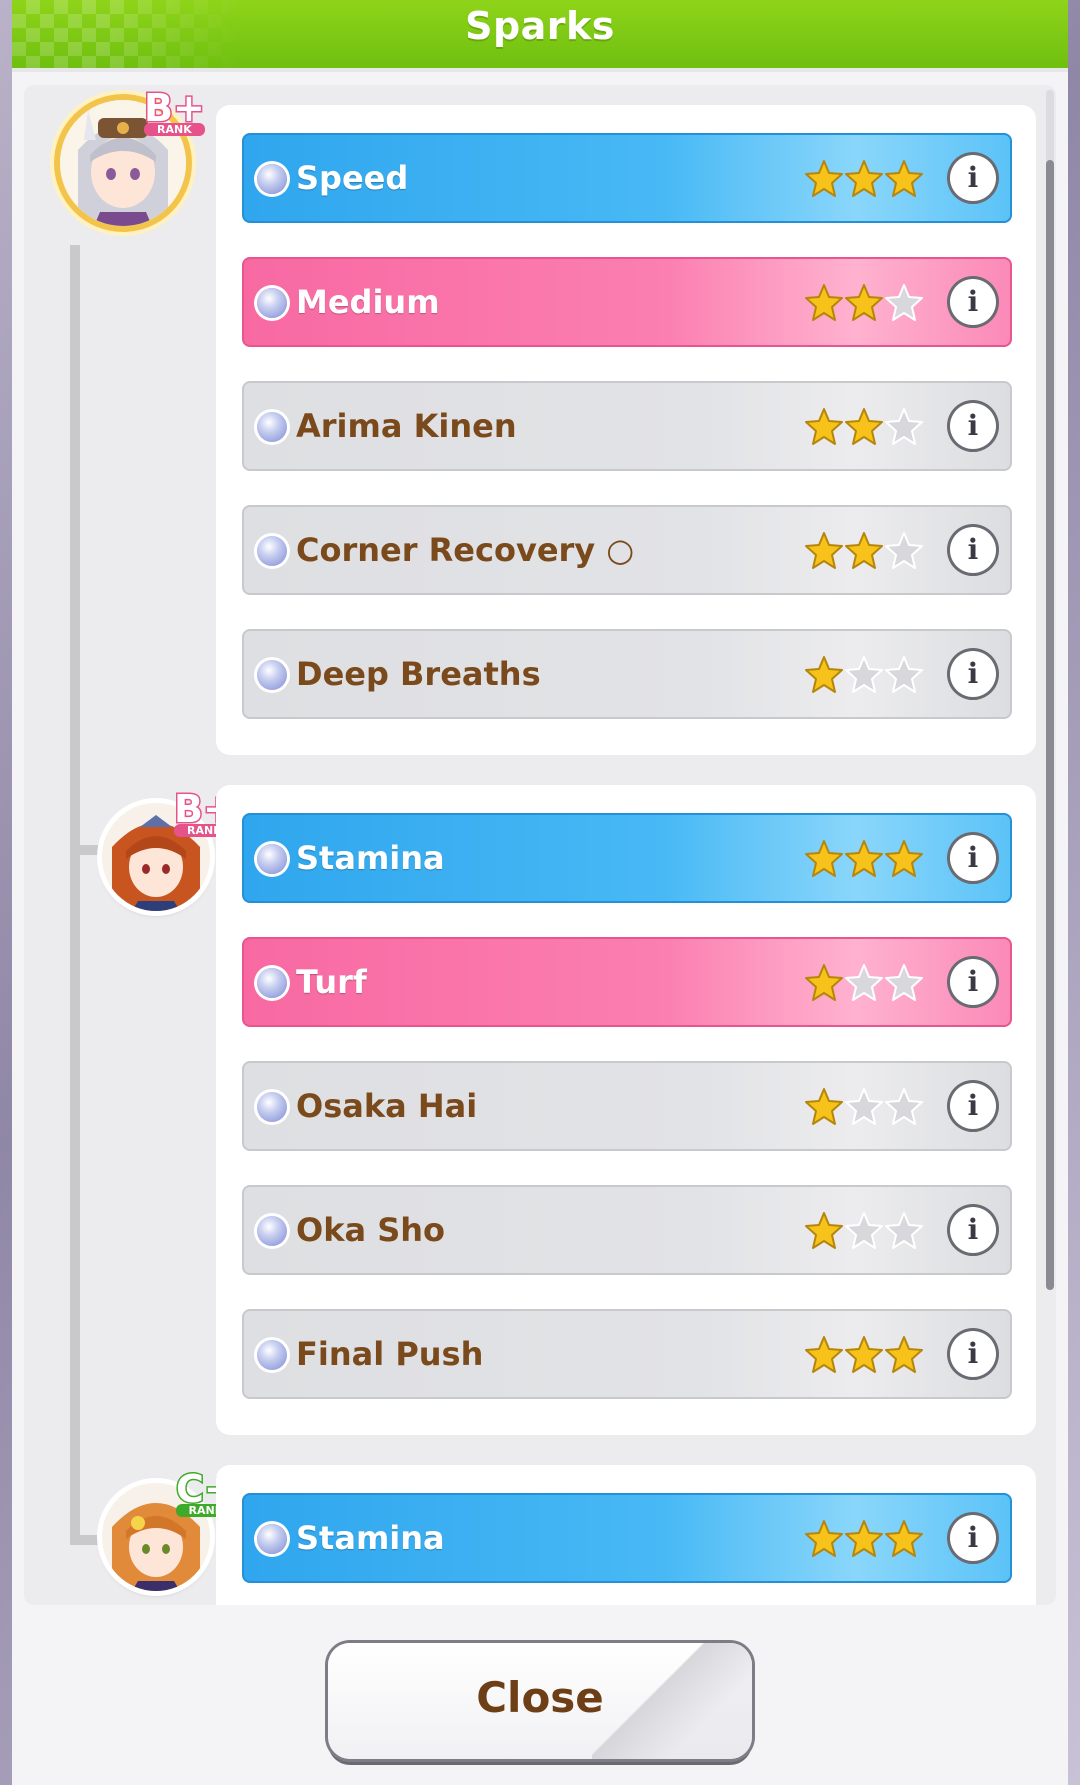 The image size is (1080, 1785). I want to click on spark-label: Turf, so click(331, 982).